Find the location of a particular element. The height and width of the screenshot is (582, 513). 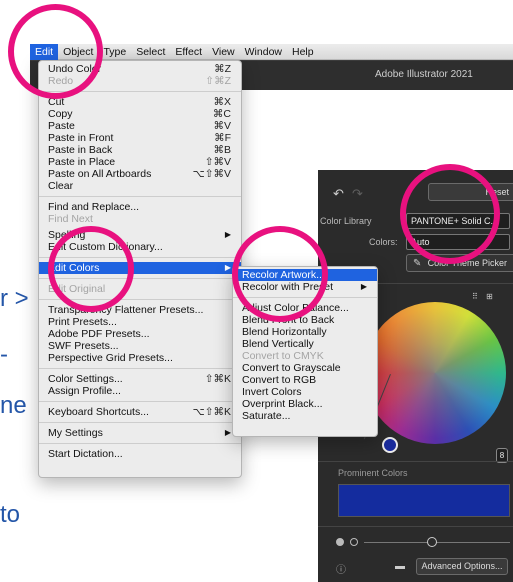

menu-select: Select is located at coordinates (150, 52).